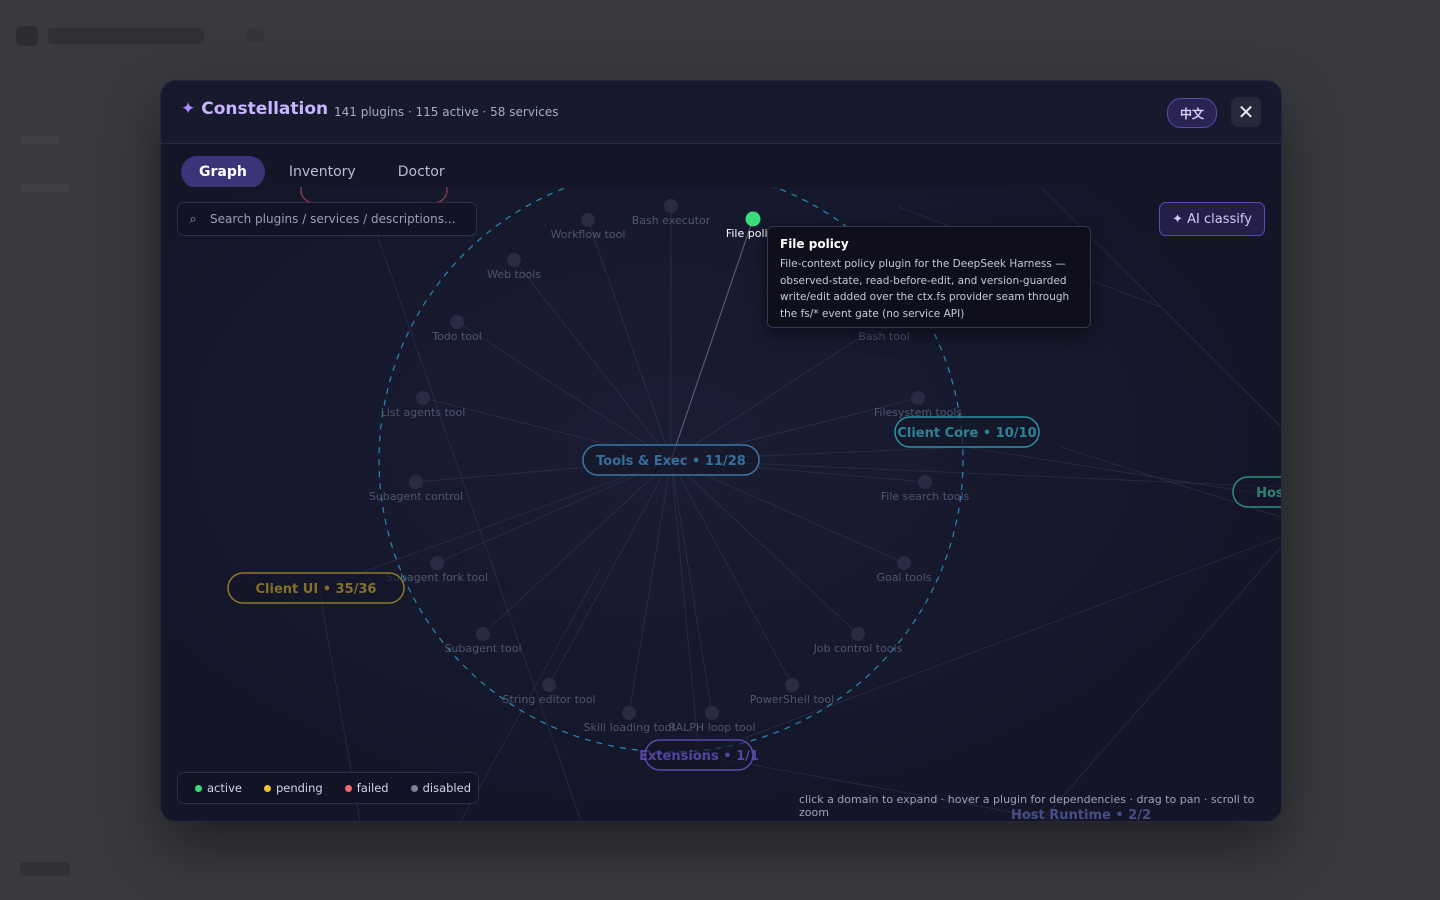  Describe the element at coordinates (126, 36) in the screenshot. I see `app-title-placeholder` at that location.